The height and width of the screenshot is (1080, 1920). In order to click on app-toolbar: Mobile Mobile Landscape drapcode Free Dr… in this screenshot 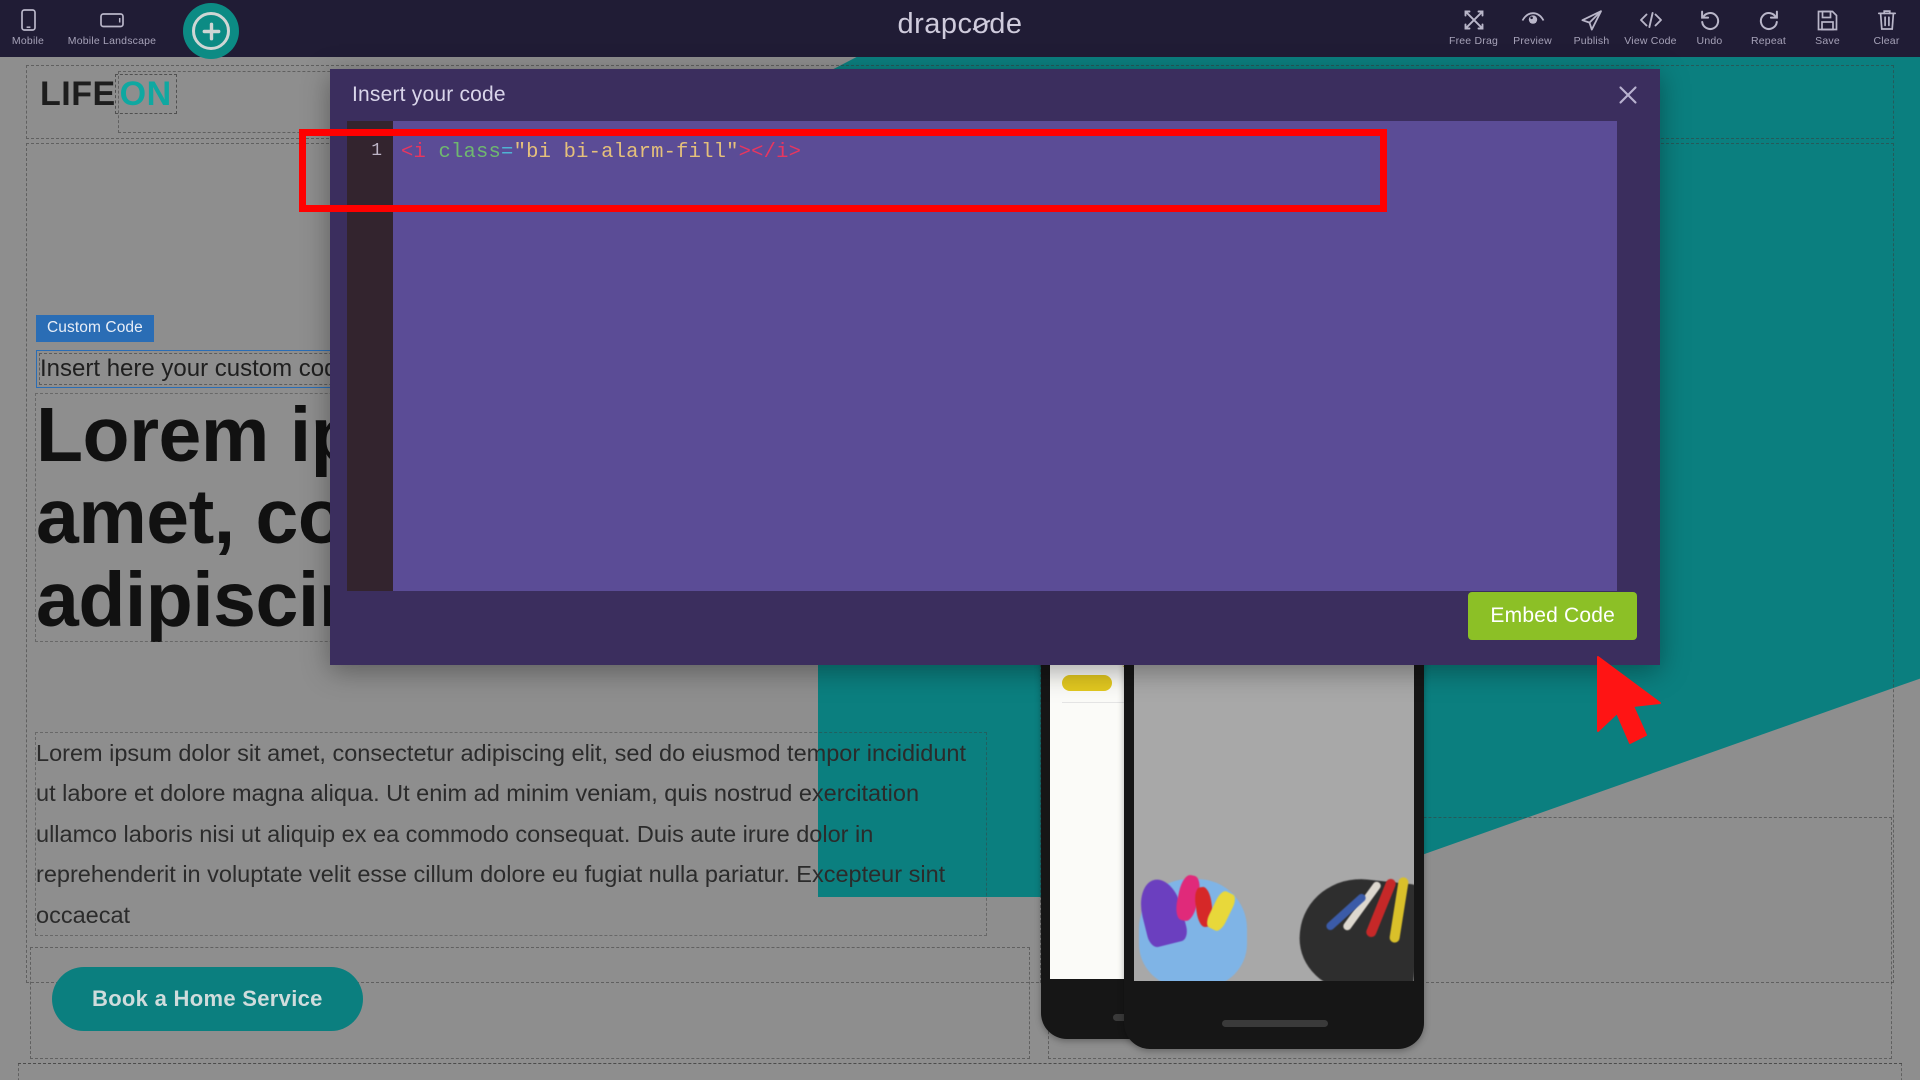, I will do `click(960, 29)`.